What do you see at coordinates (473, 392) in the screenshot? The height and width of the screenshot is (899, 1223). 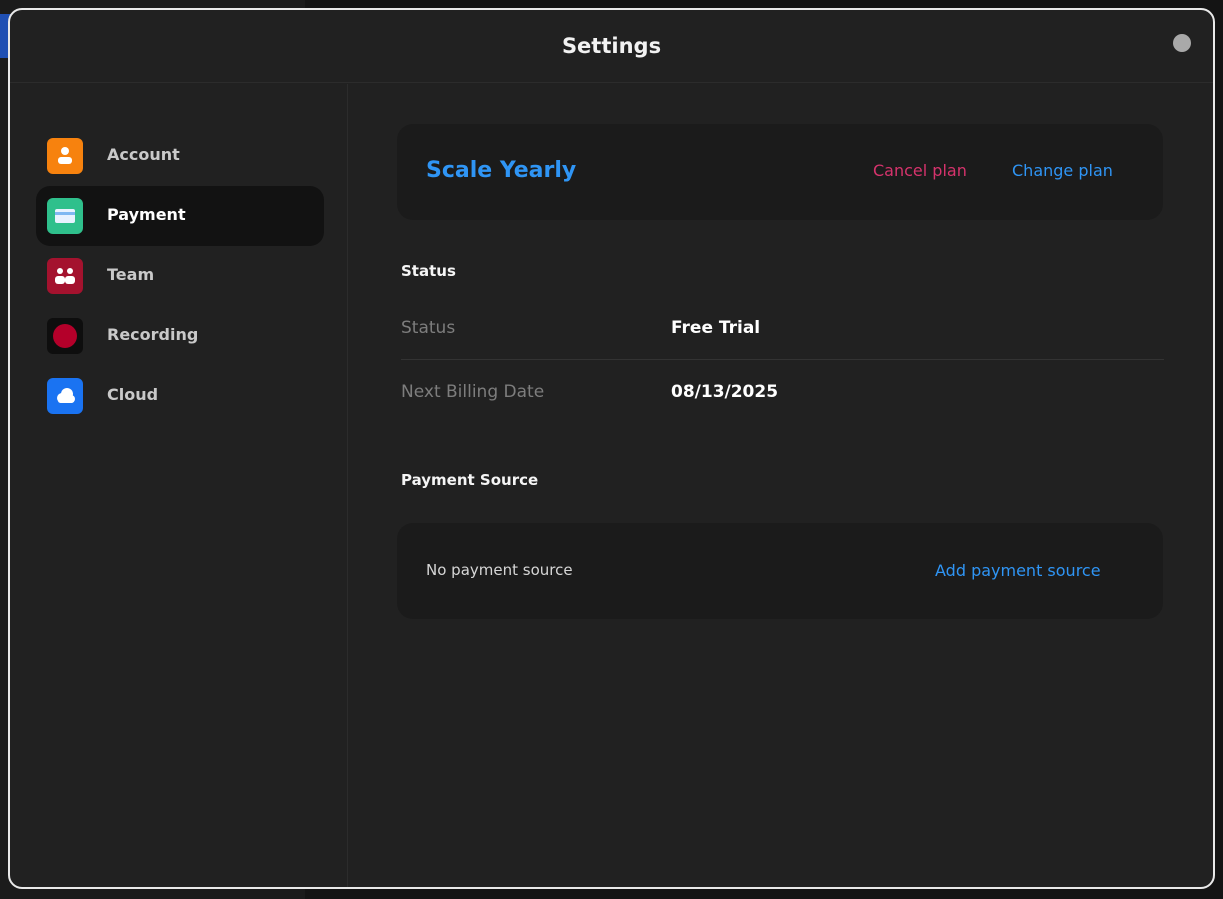 I see `billing-date-label: Next Billing Date` at bounding box center [473, 392].